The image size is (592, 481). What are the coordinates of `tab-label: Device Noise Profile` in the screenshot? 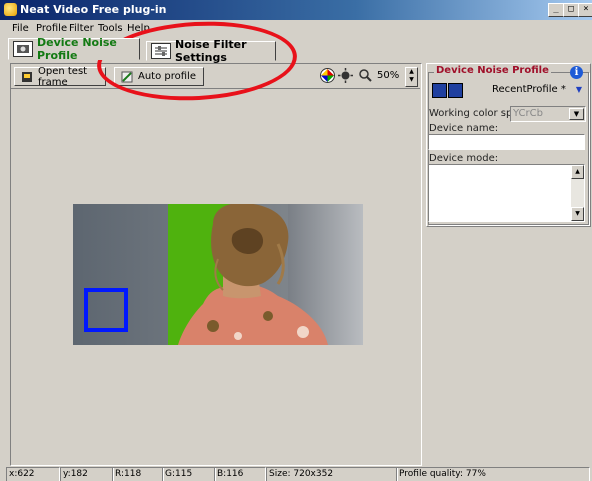 It's located at (77, 49).